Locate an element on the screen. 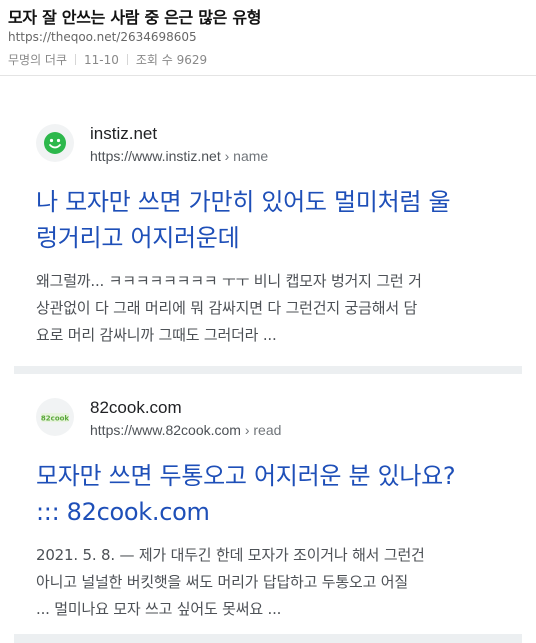 This screenshot has width=536, height=643. site-favicon: 82cook is located at coordinates (55, 417).